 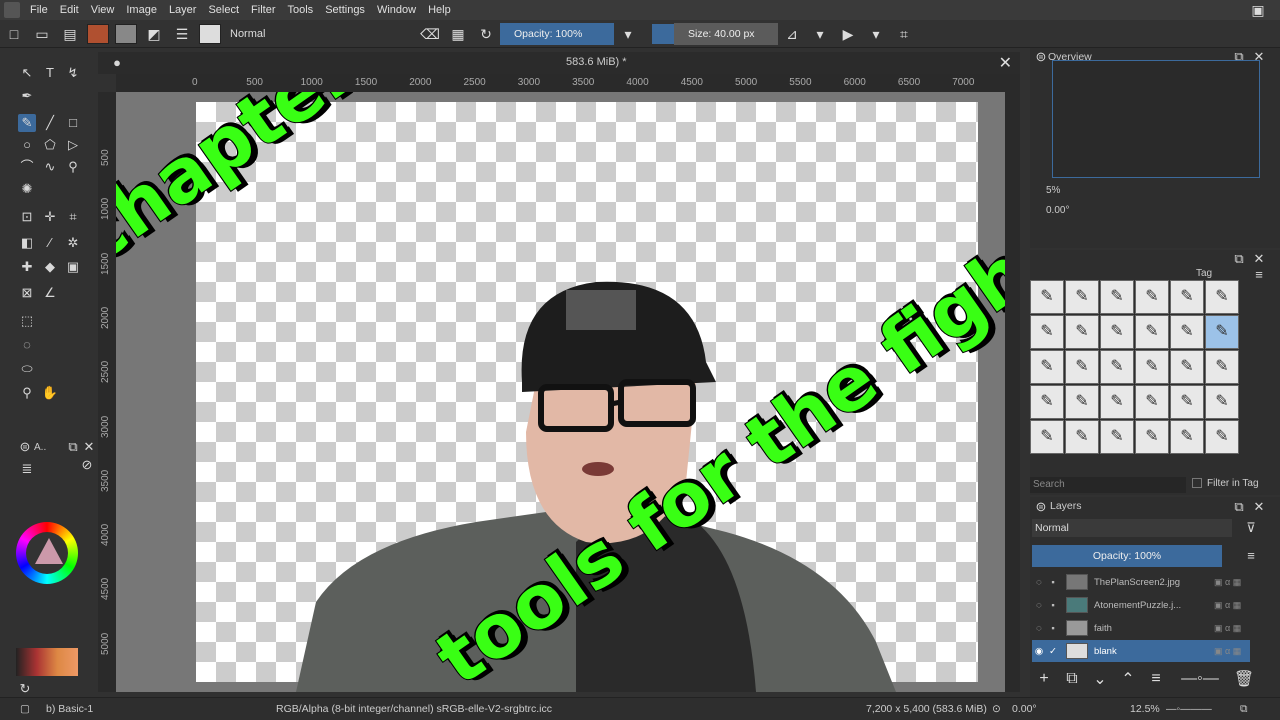 What do you see at coordinates (1156, 679) in the screenshot?
I see `layer-properties-icon: ≡` at bounding box center [1156, 679].